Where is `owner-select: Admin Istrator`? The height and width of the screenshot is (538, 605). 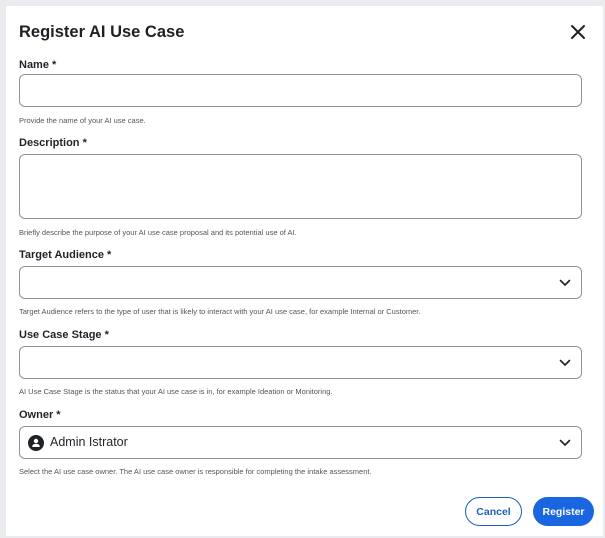 owner-select: Admin Istrator is located at coordinates (300, 442).